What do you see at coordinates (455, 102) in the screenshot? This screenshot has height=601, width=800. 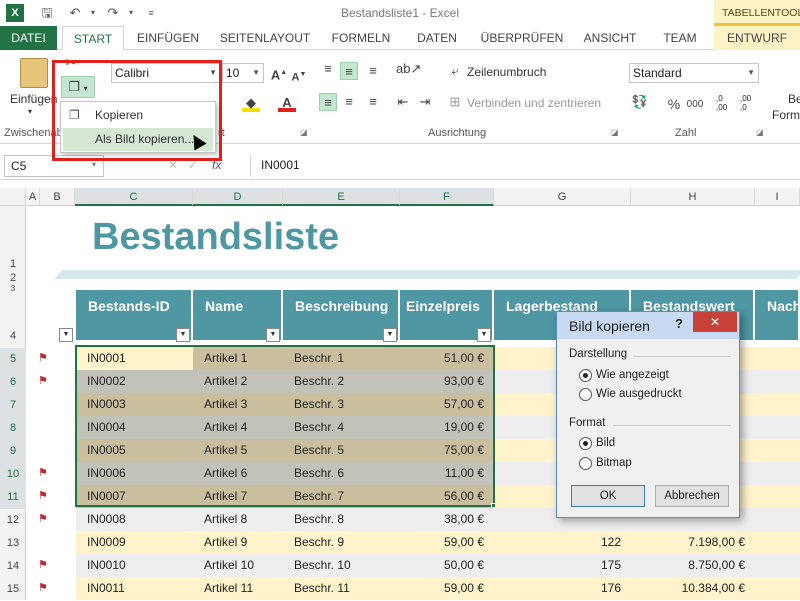 I see `merge-center-icon: ⊞` at bounding box center [455, 102].